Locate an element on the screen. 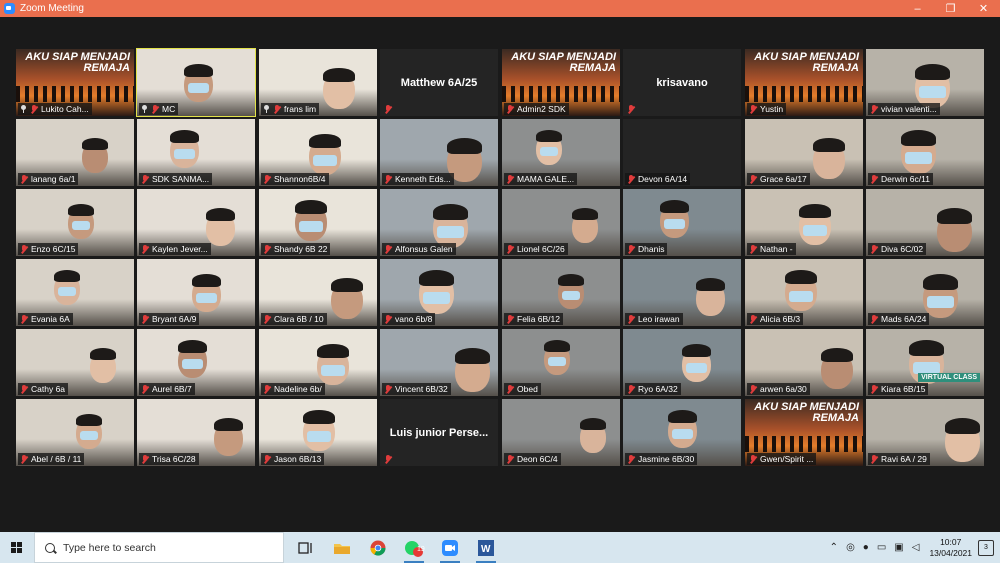  participant-tile: frans lim is located at coordinates (318, 82).